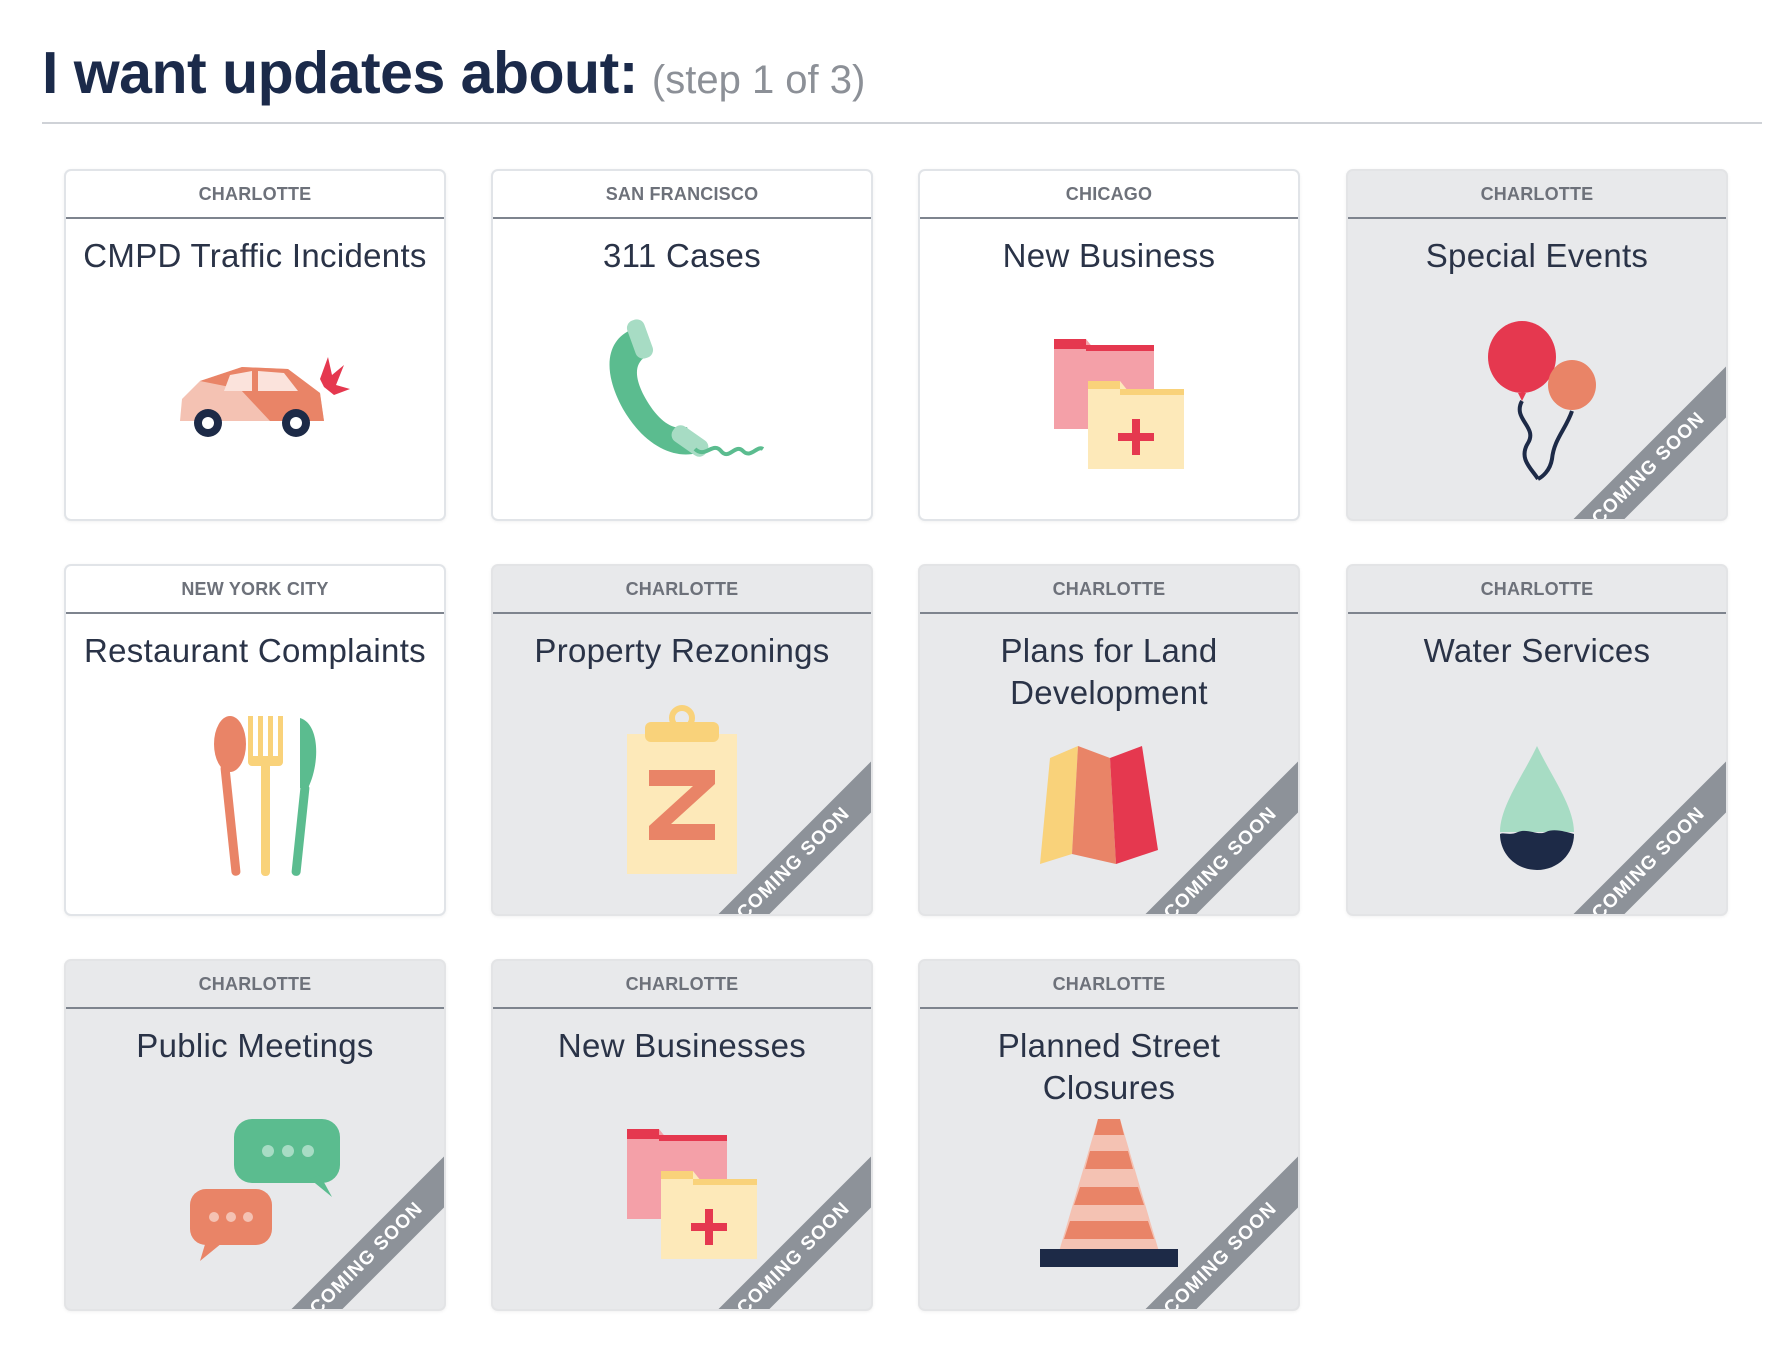  What do you see at coordinates (682, 1045) in the screenshot?
I see `card-title: New Businesses` at bounding box center [682, 1045].